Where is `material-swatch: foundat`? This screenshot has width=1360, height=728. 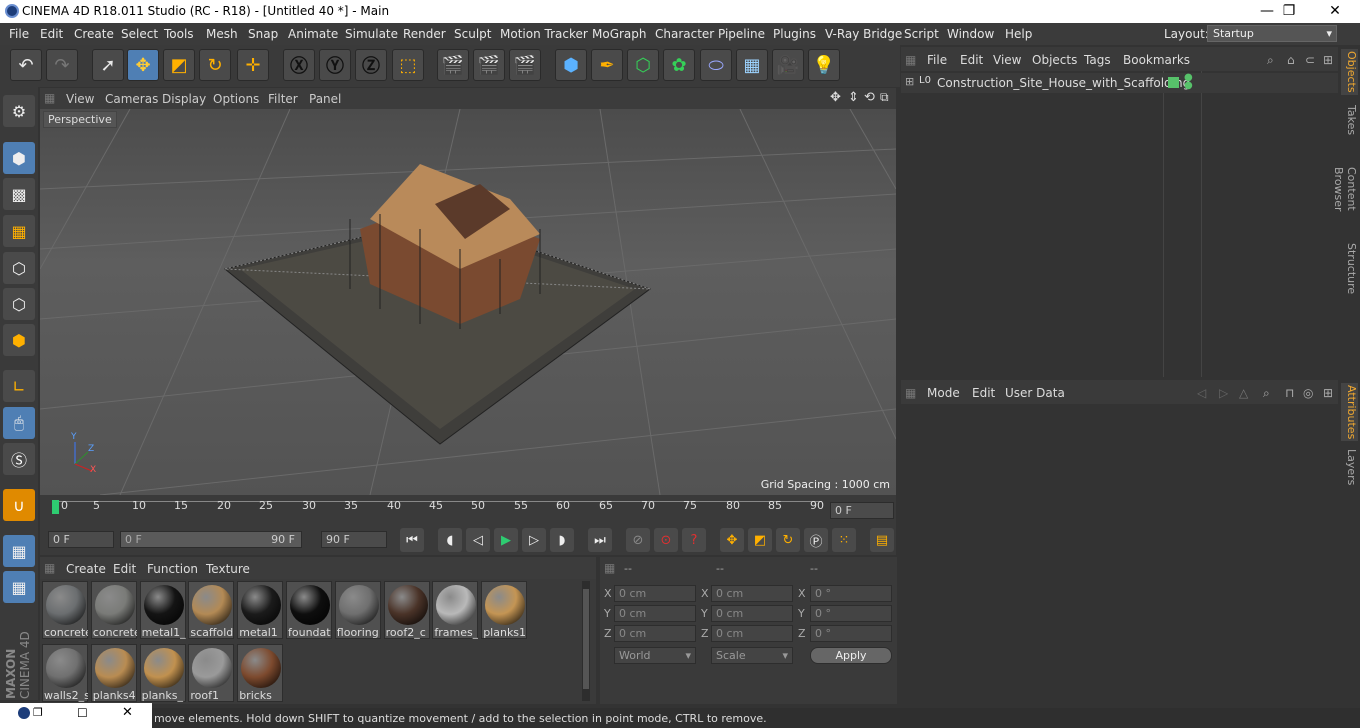
material-swatch: foundat is located at coordinates (309, 610).